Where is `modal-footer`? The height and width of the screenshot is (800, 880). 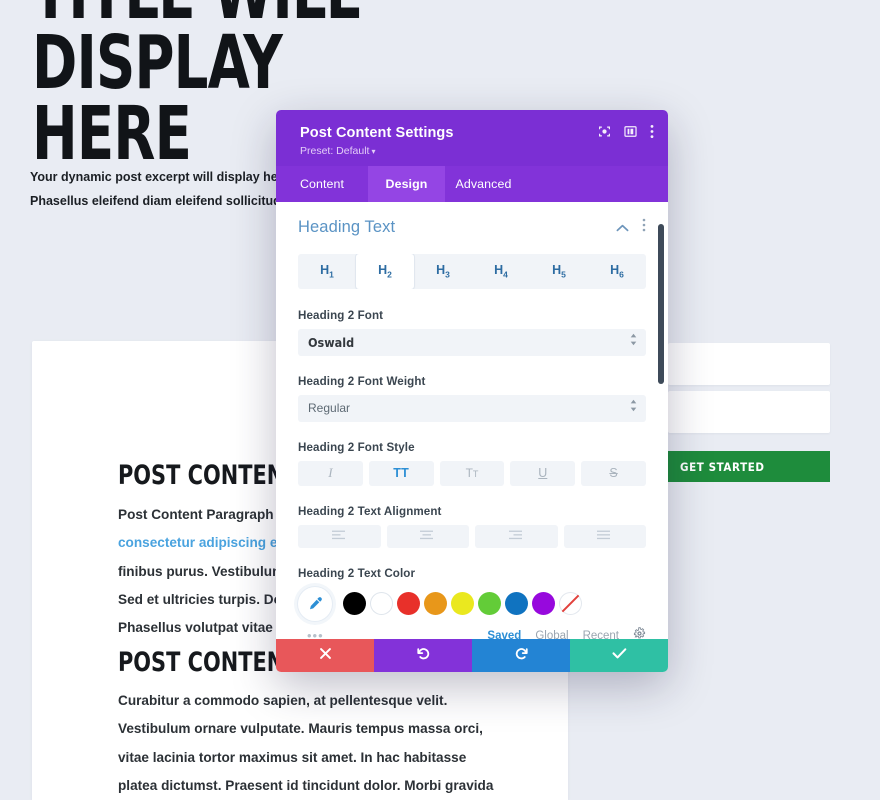
modal-footer is located at coordinates (472, 655).